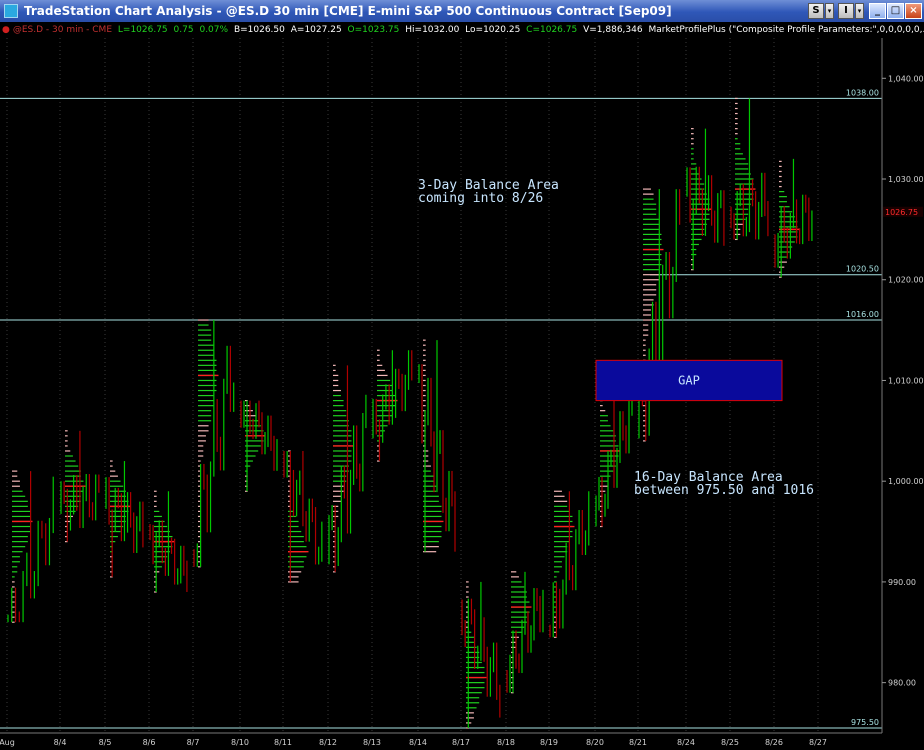  What do you see at coordinates (895, 11) in the screenshot?
I see `maximize-button: □` at bounding box center [895, 11].